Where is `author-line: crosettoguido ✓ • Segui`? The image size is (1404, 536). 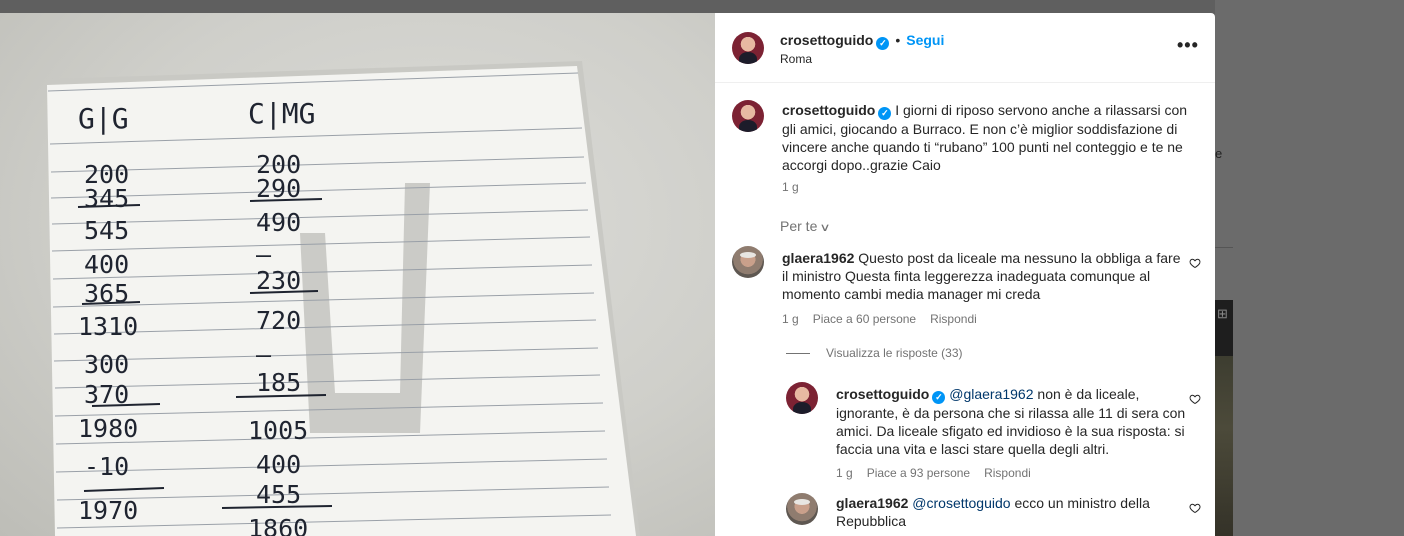
author-line: crosettoguido ✓ • Segui is located at coordinates (862, 41).